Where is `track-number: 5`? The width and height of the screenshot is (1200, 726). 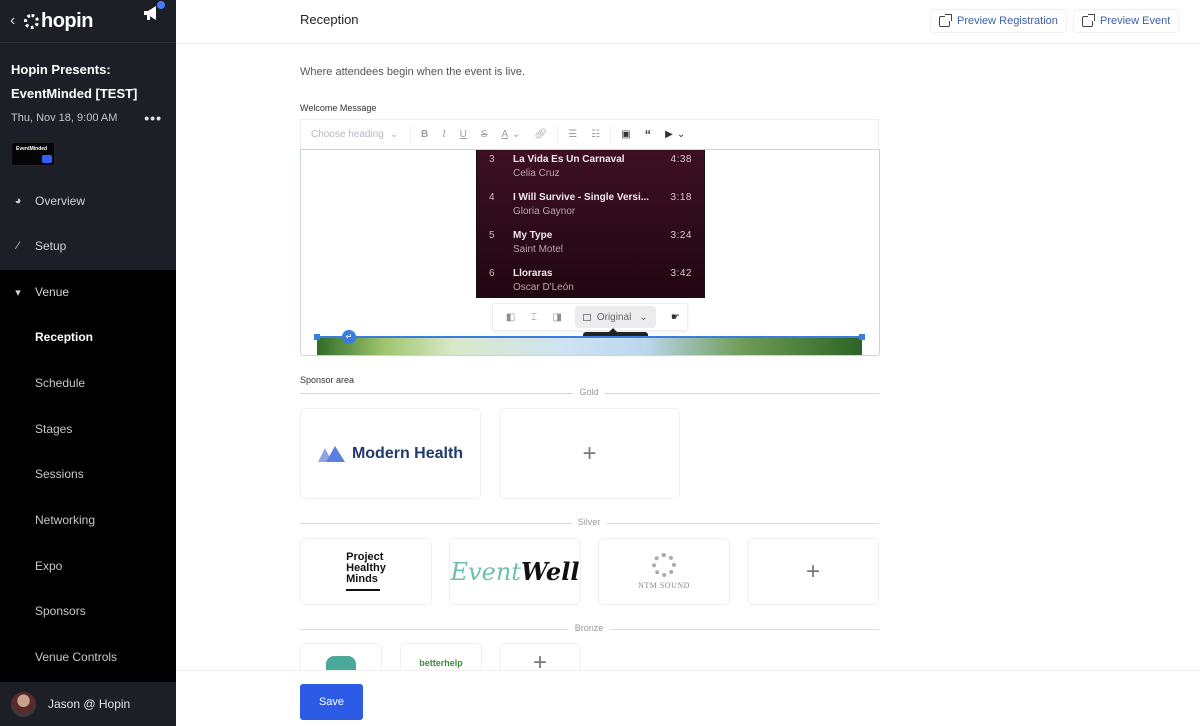 track-number: 5 is located at coordinates (492, 235).